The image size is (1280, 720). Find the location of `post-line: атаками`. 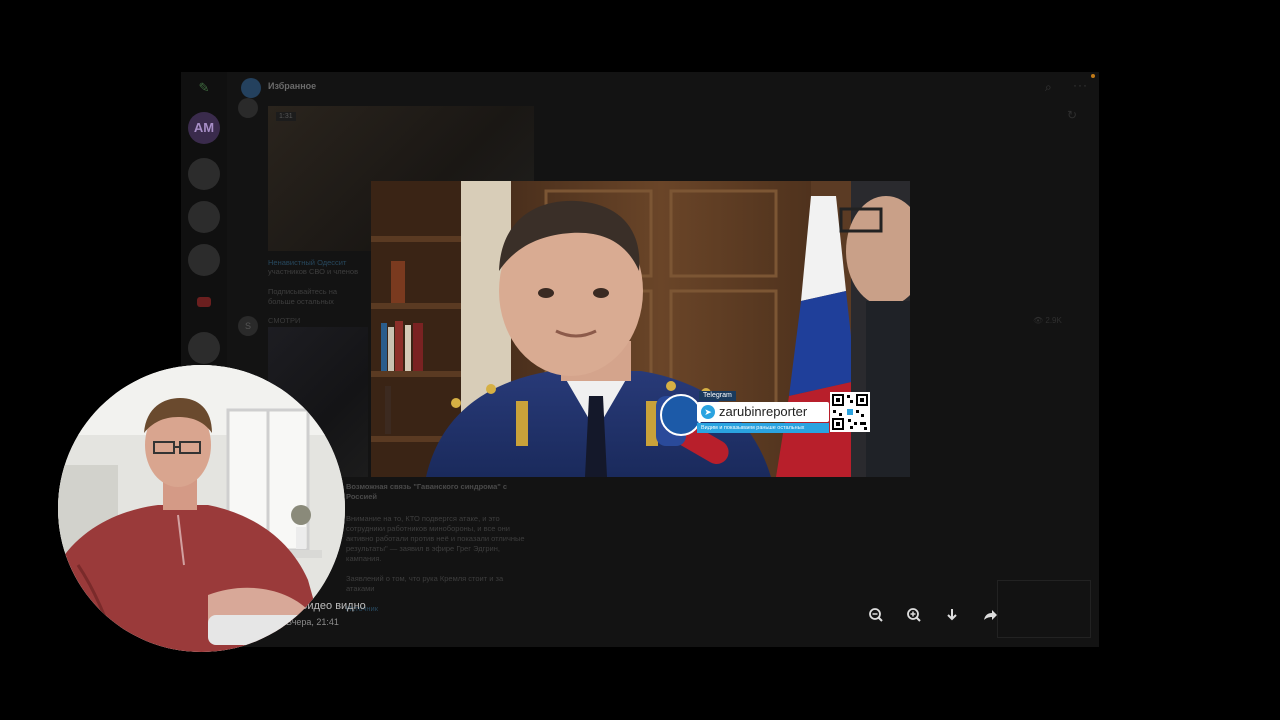

post-line: атаками is located at coordinates (360, 588).